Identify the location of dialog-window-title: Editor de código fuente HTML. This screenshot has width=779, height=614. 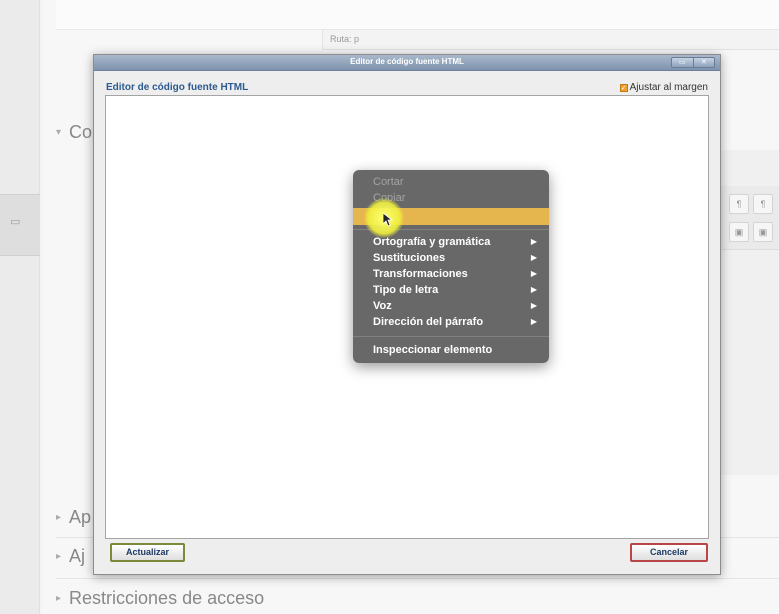
(407, 61).